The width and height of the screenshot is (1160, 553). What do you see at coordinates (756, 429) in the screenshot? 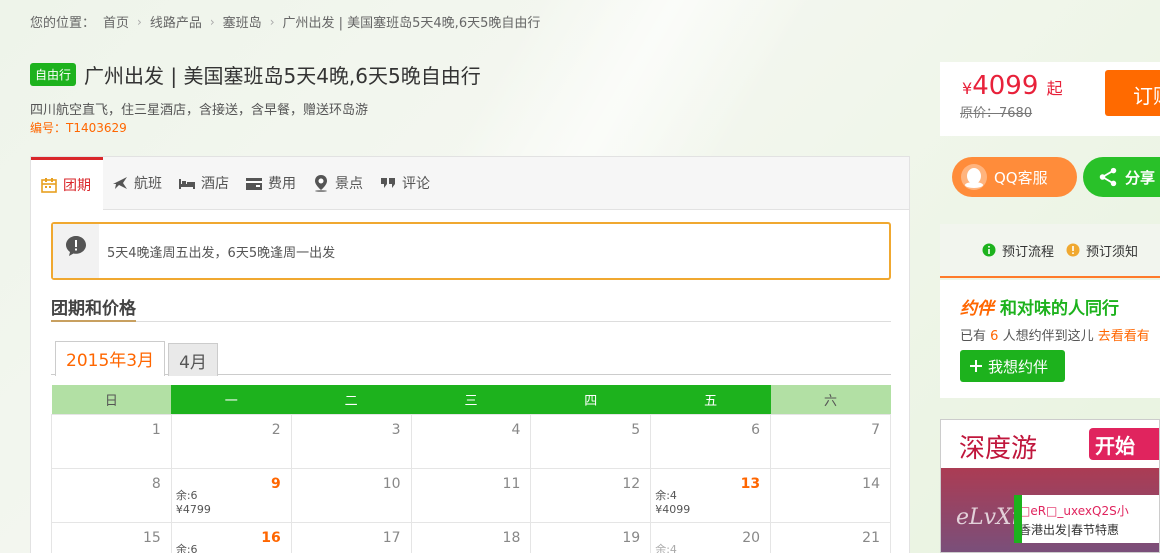
I see `day-number: 6` at bounding box center [756, 429].